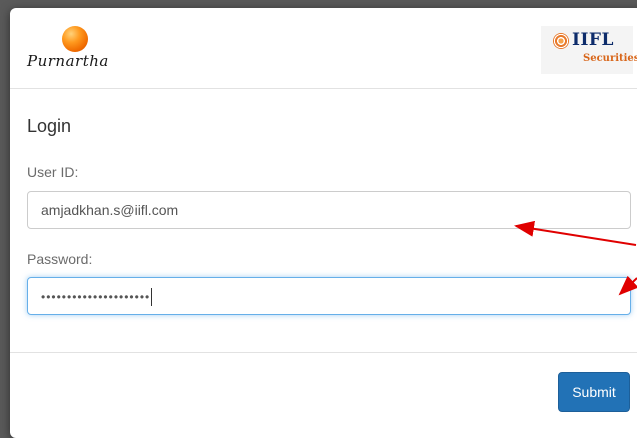 The image size is (637, 438). What do you see at coordinates (594, 392) in the screenshot?
I see `submit-button: Submit` at bounding box center [594, 392].